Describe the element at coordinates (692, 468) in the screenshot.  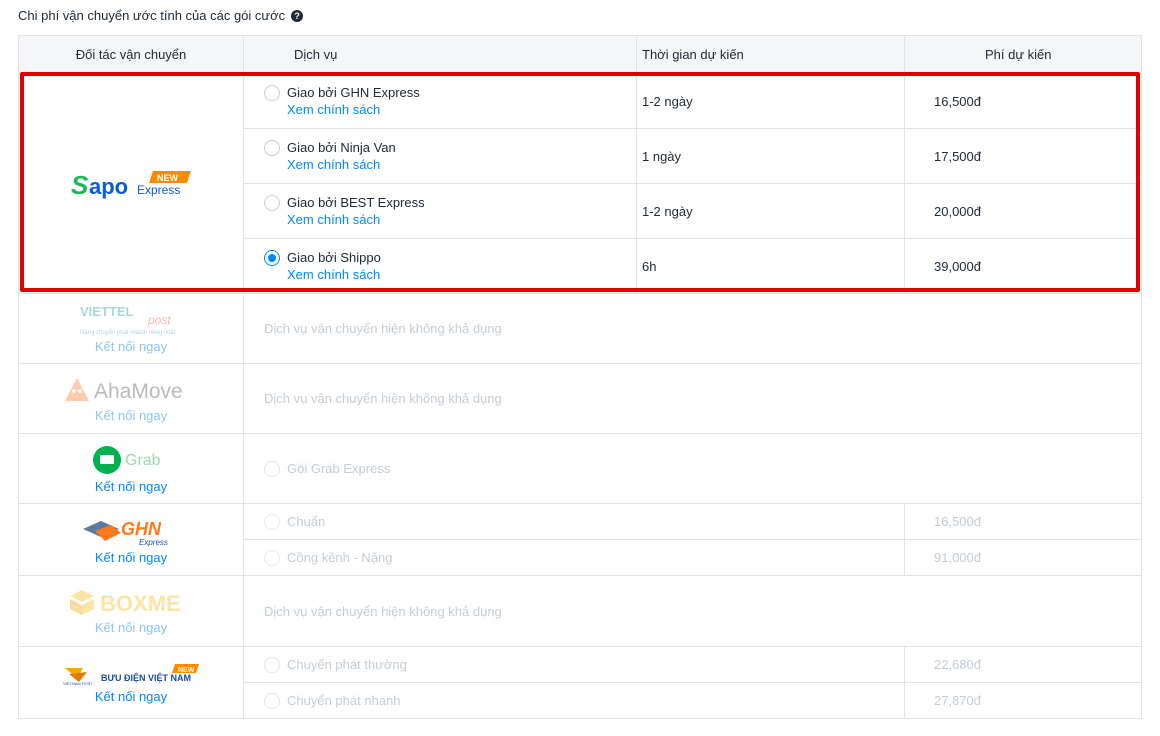
I see `service-cell: Gói Grab Express` at that location.